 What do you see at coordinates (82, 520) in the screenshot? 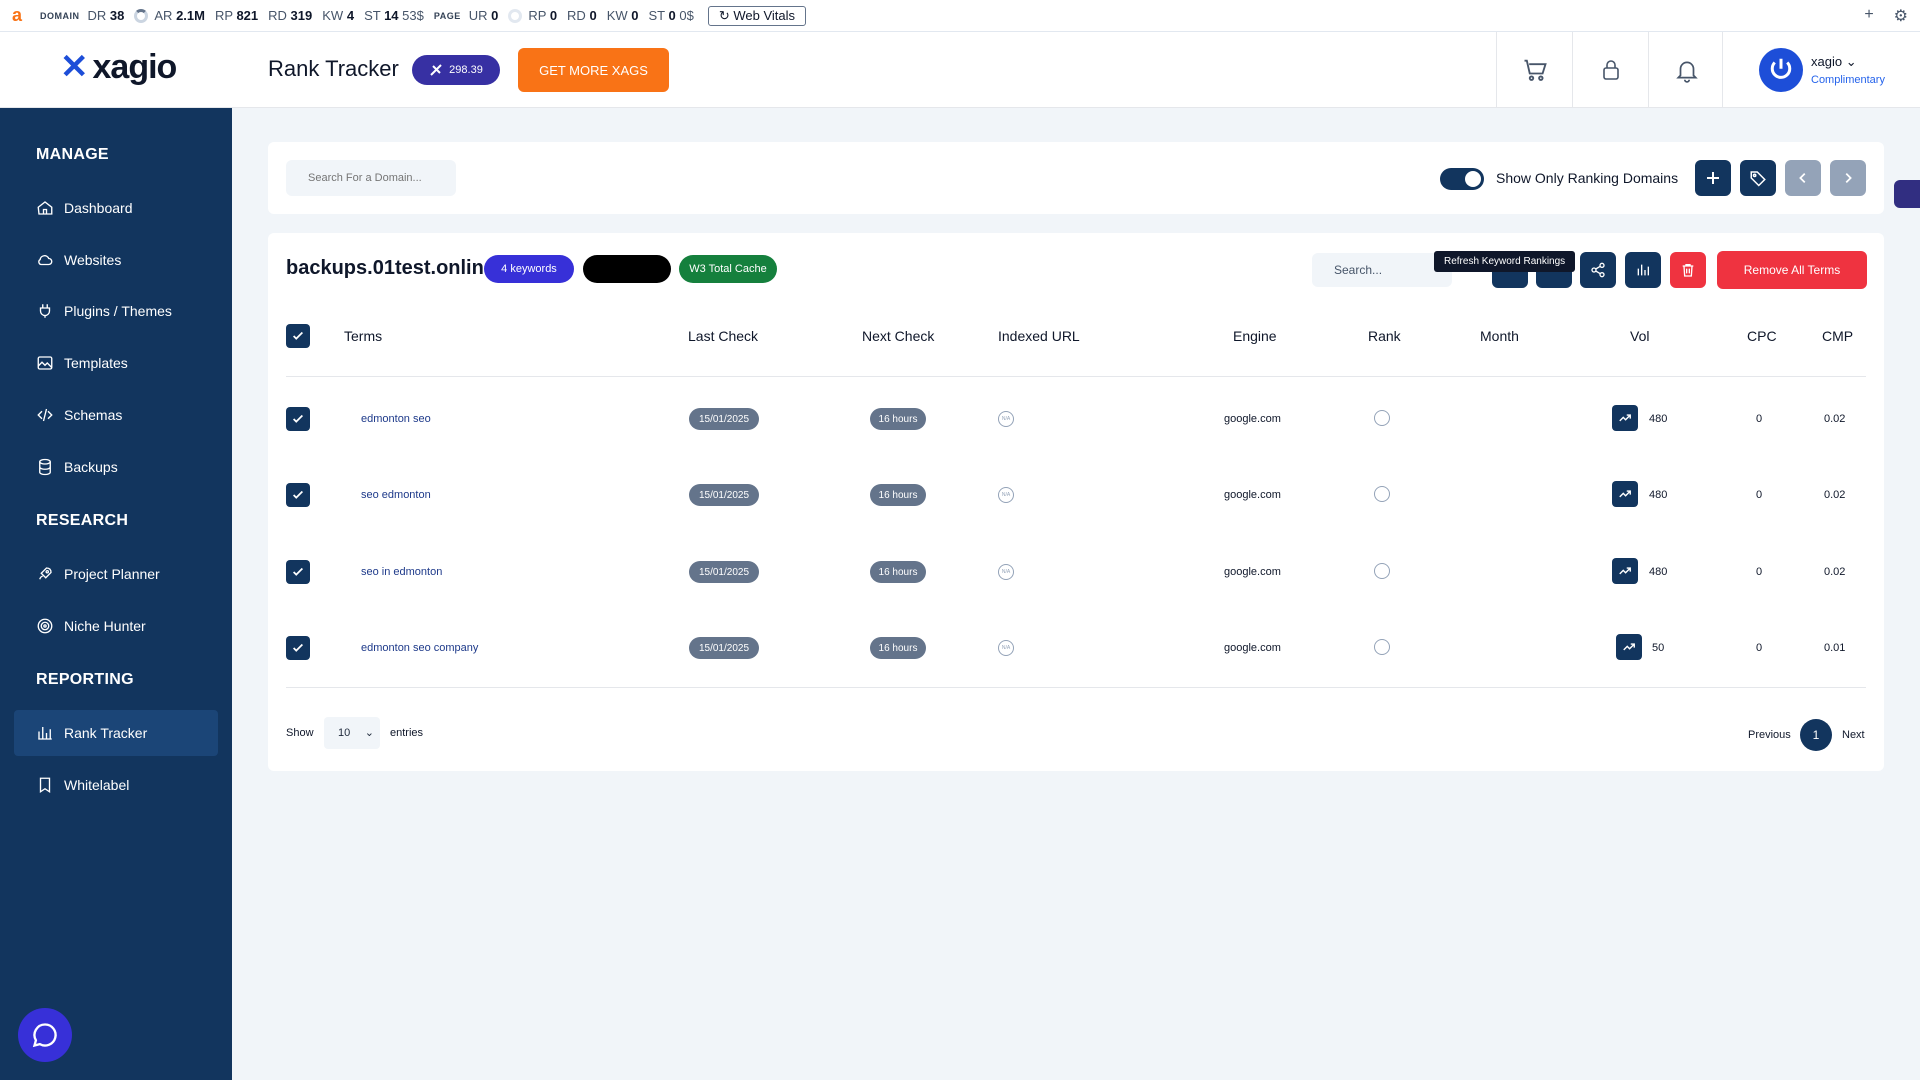
I see `section-research: RESEARCH` at bounding box center [82, 520].